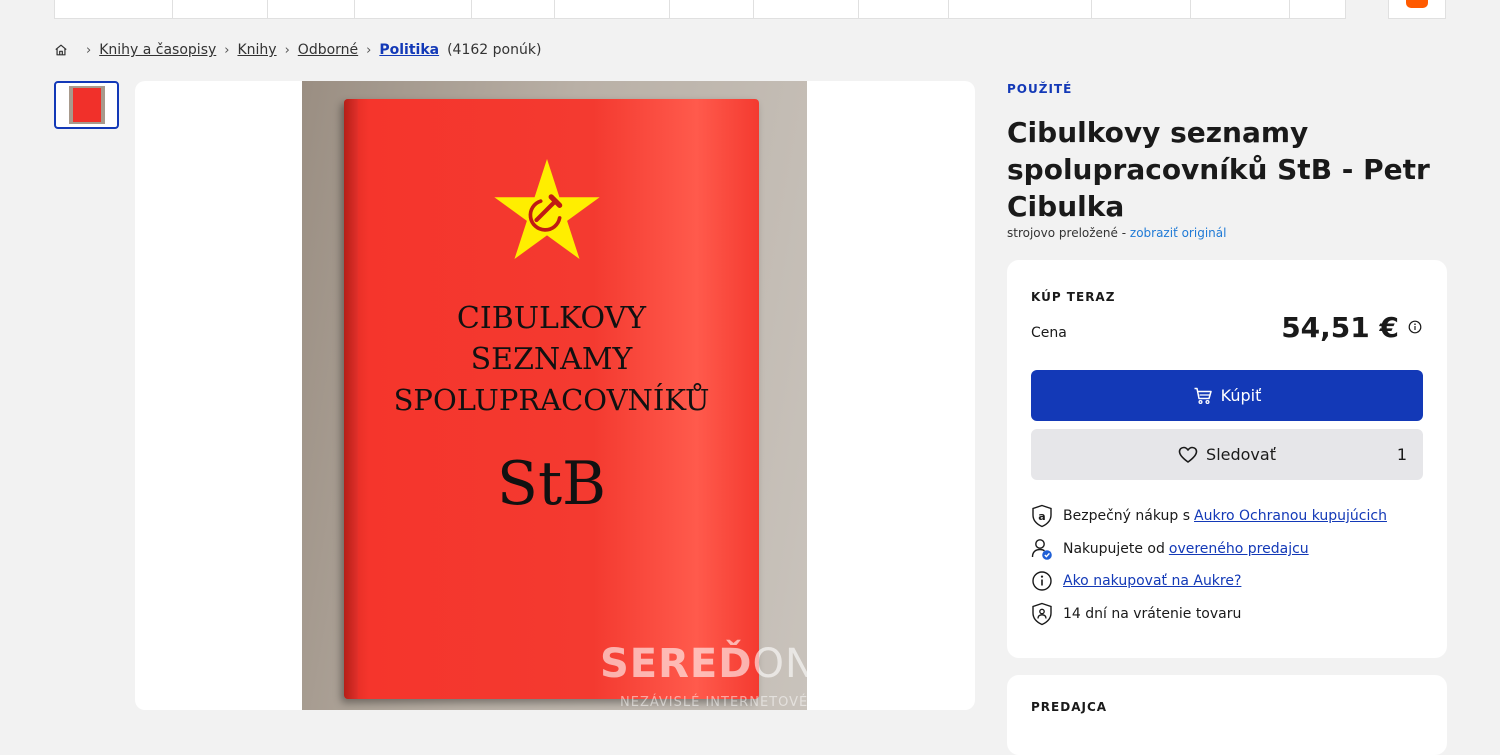 This screenshot has height=755, width=1500. I want to click on category-menu-bar, so click(700, 9).